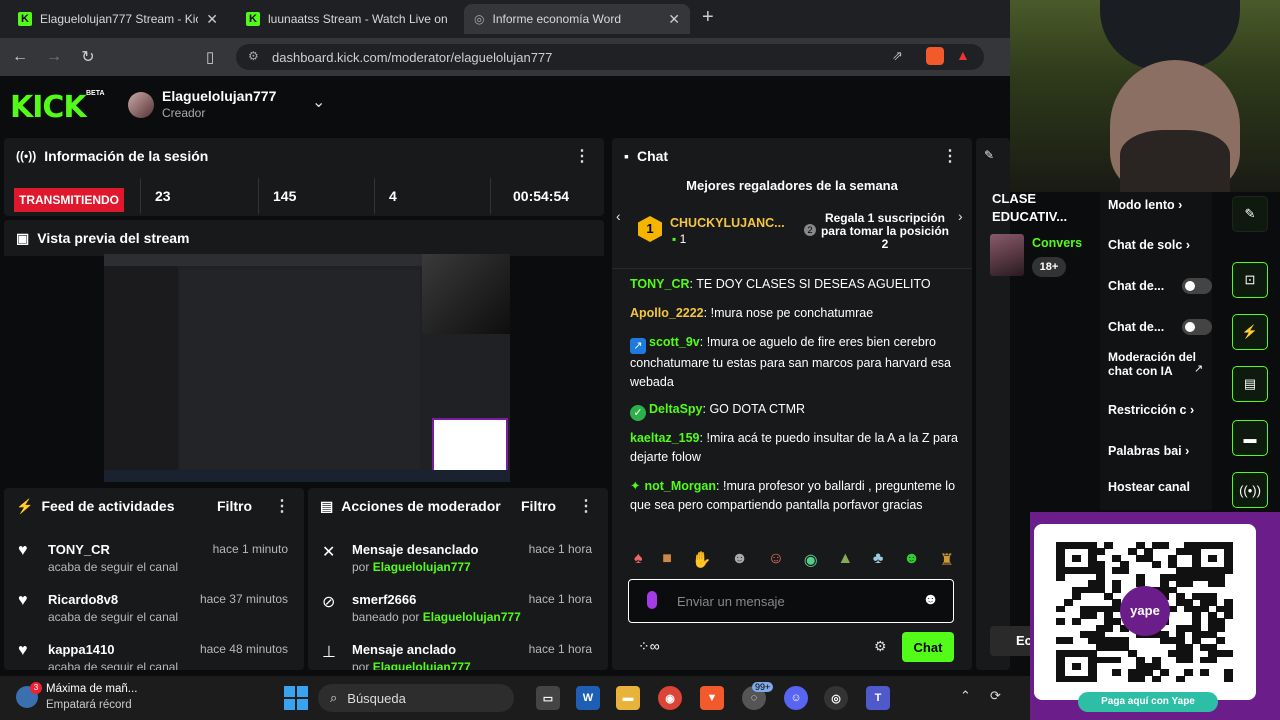 Image resolution: width=1280 pixels, height=720 pixels. What do you see at coordinates (141, 105) in the screenshot?
I see `avatar` at bounding box center [141, 105].